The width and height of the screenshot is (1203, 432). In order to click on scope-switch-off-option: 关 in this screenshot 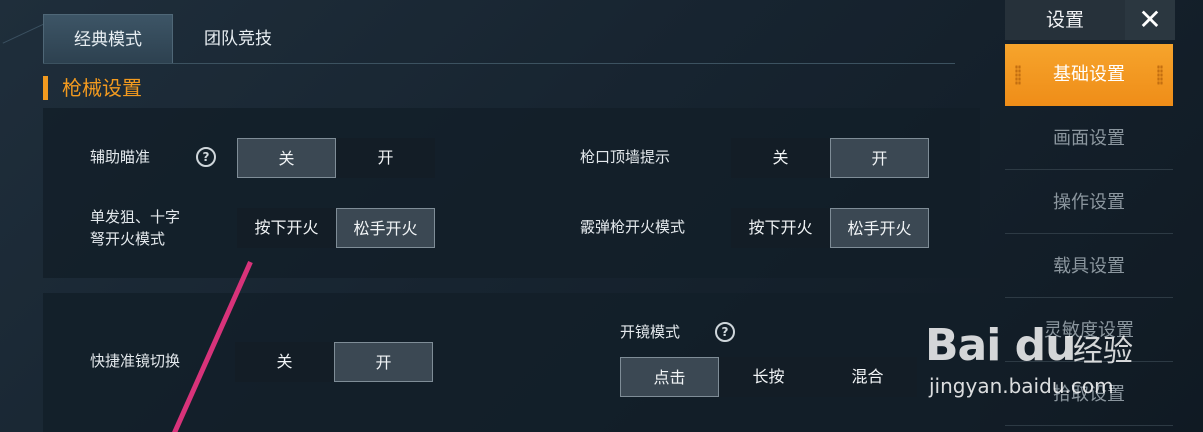, I will do `click(284, 362)`.